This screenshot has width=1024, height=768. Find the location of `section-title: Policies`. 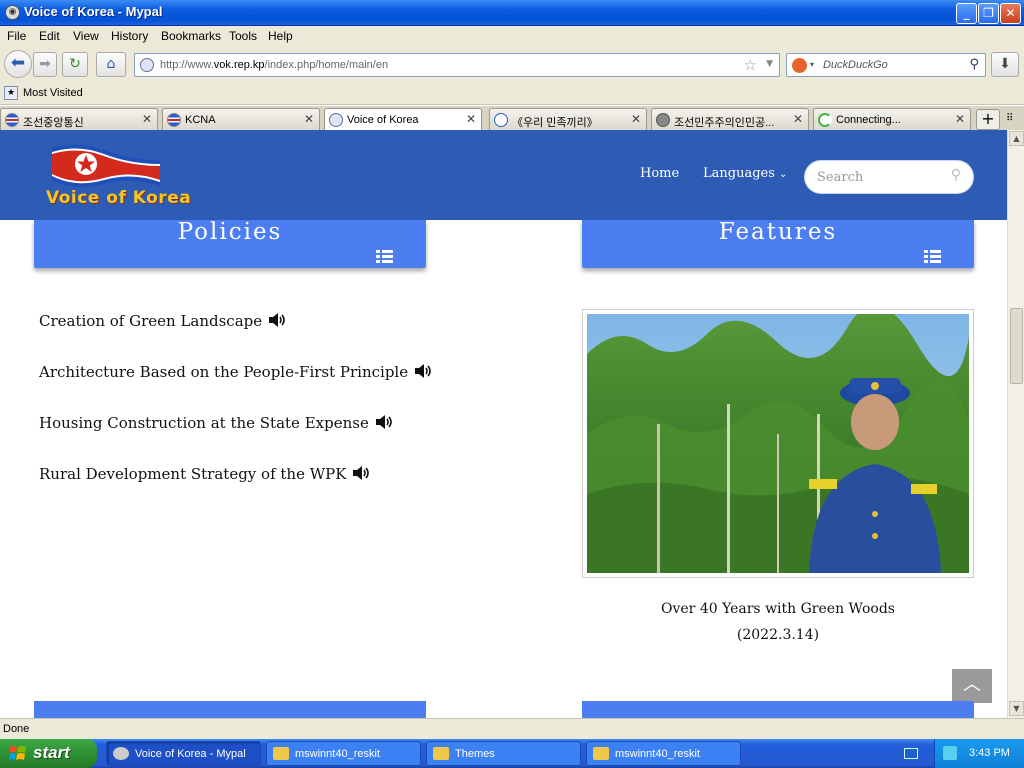

section-title: Policies is located at coordinates (230, 232).